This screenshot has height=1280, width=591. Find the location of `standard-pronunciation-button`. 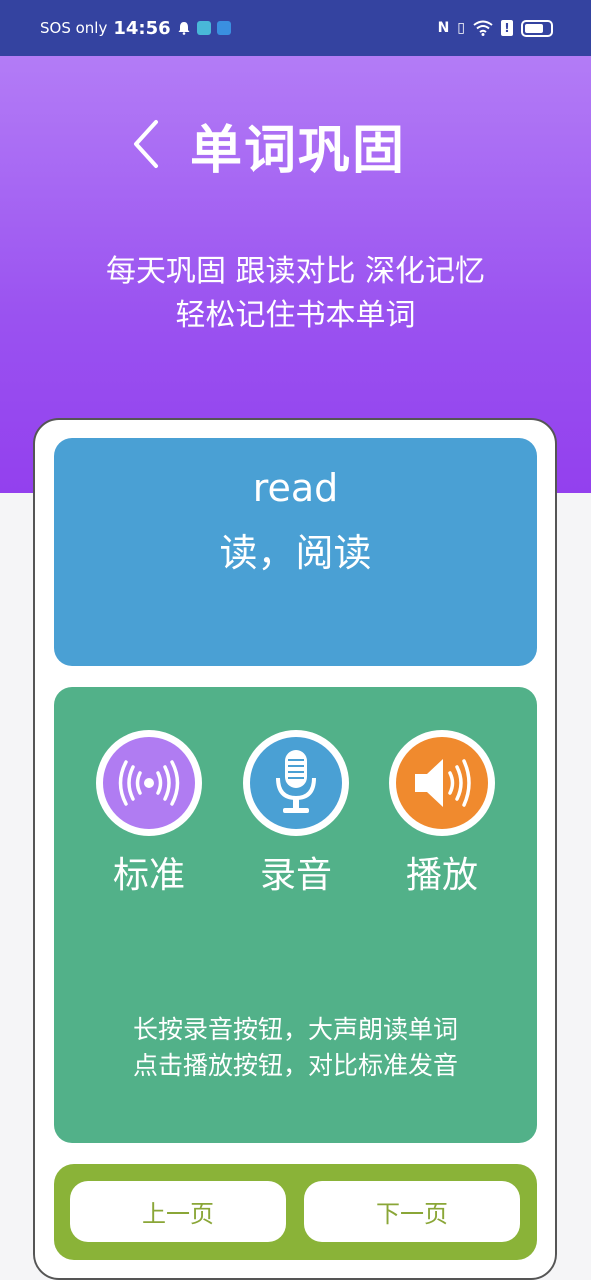

standard-pronunciation-button is located at coordinates (149, 783).